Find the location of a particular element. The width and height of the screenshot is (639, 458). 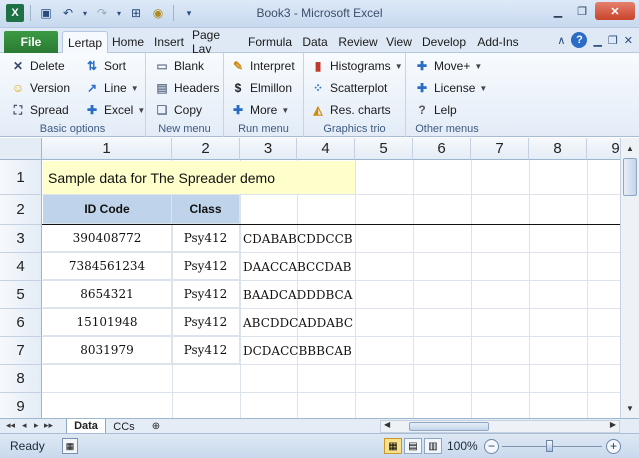

cell-id: 8031979 is located at coordinates (107, 350).